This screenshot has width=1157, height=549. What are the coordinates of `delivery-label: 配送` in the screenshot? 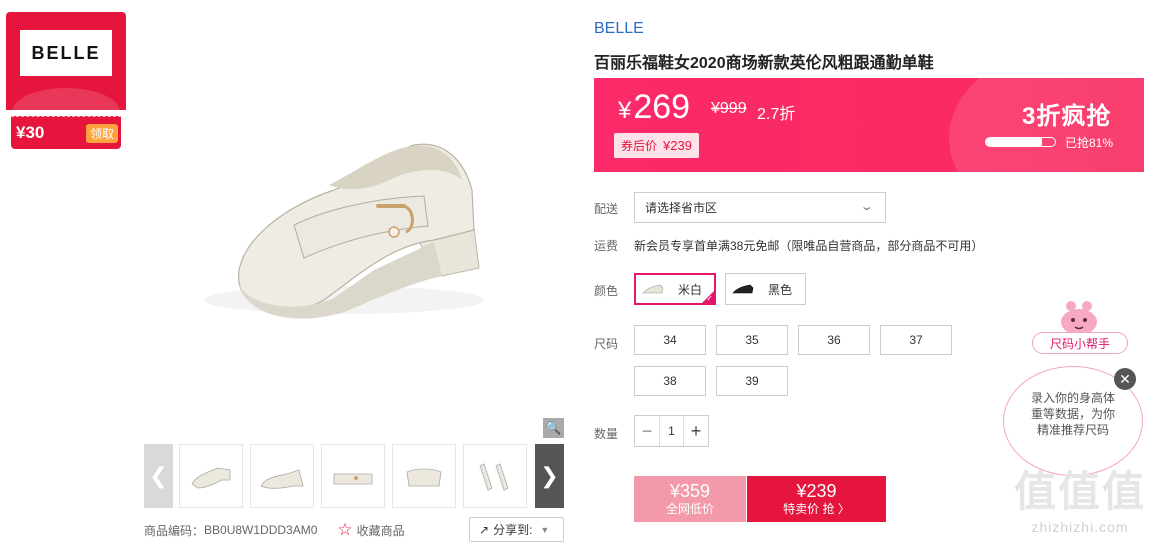 It's located at (606, 209).